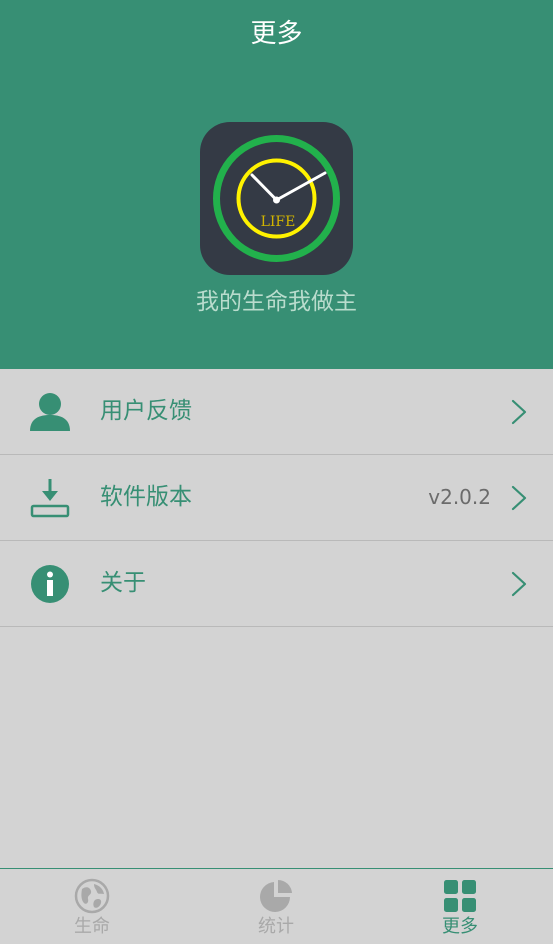  I want to click on slogan: 我的生命我做主, so click(276, 302).